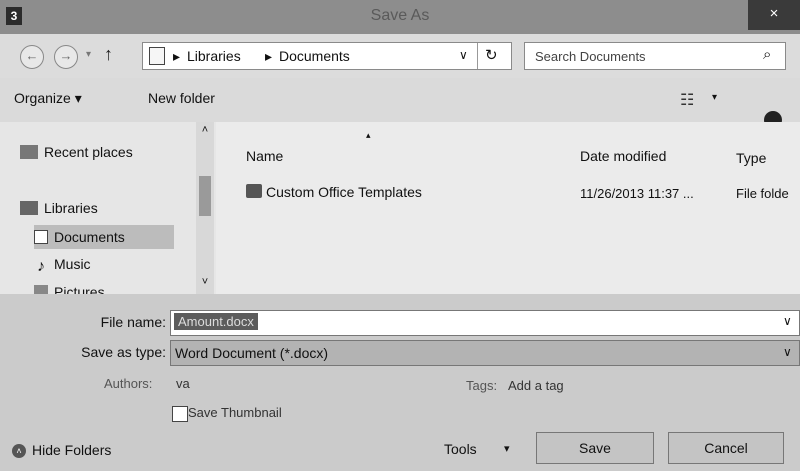 This screenshot has width=800, height=471. I want to click on close-button: ×, so click(774, 15).